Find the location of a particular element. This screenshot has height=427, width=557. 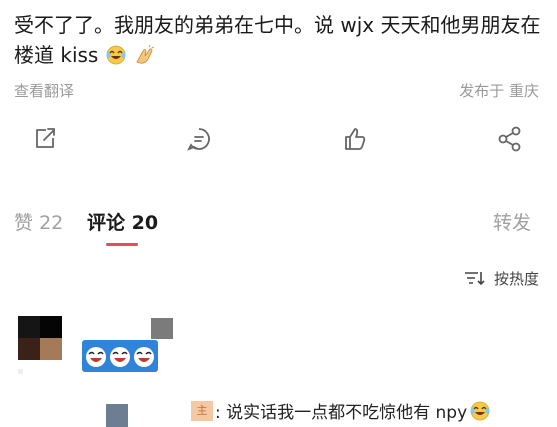

tab-forward: 转发 is located at coordinates (512, 221).